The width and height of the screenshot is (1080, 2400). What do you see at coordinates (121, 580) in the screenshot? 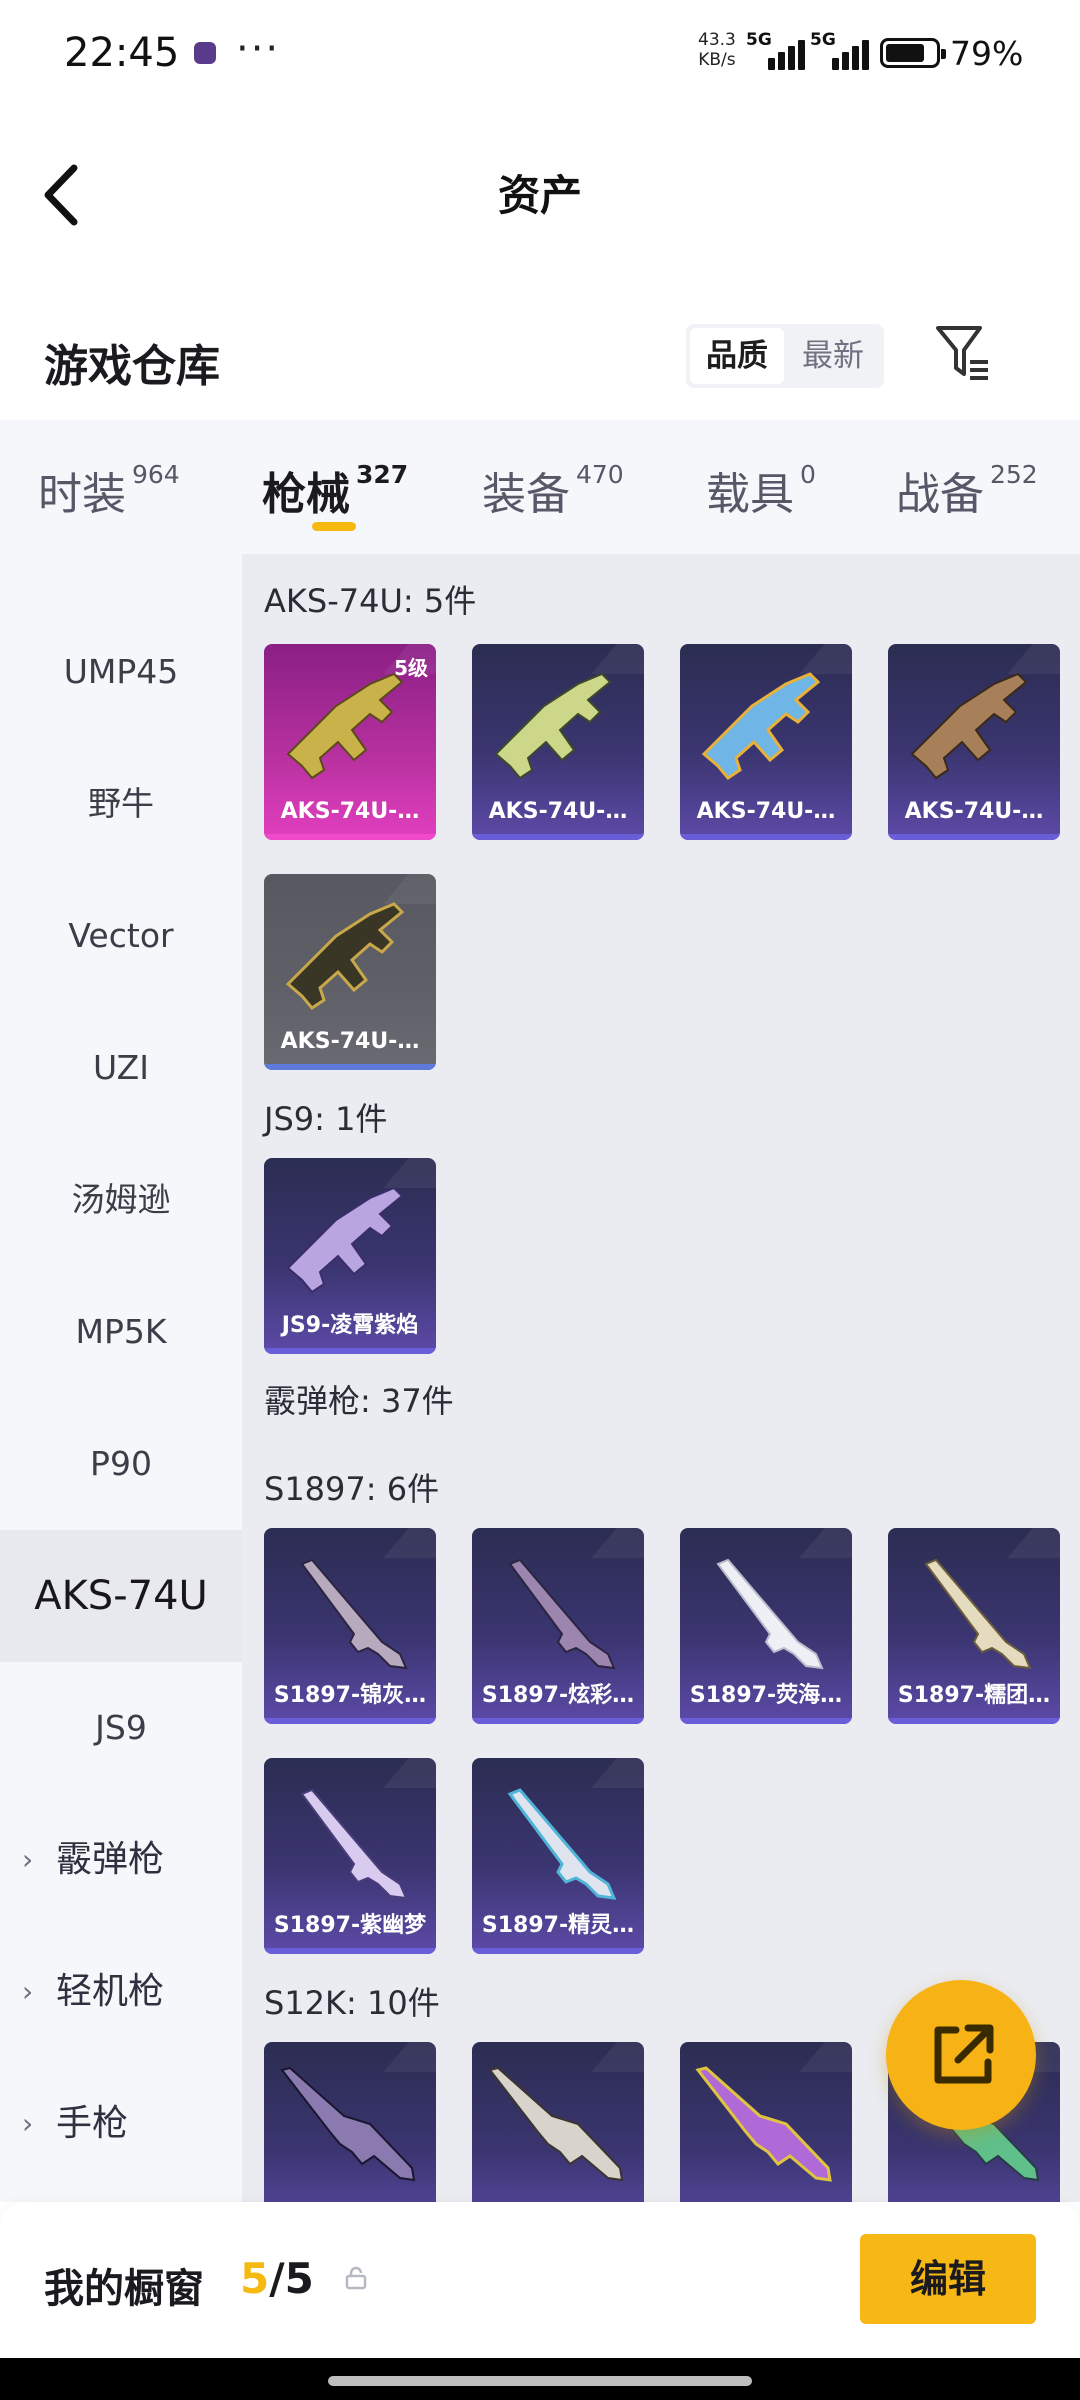
I see `sidebar-item-mp7: MP7-G` at bounding box center [121, 580].